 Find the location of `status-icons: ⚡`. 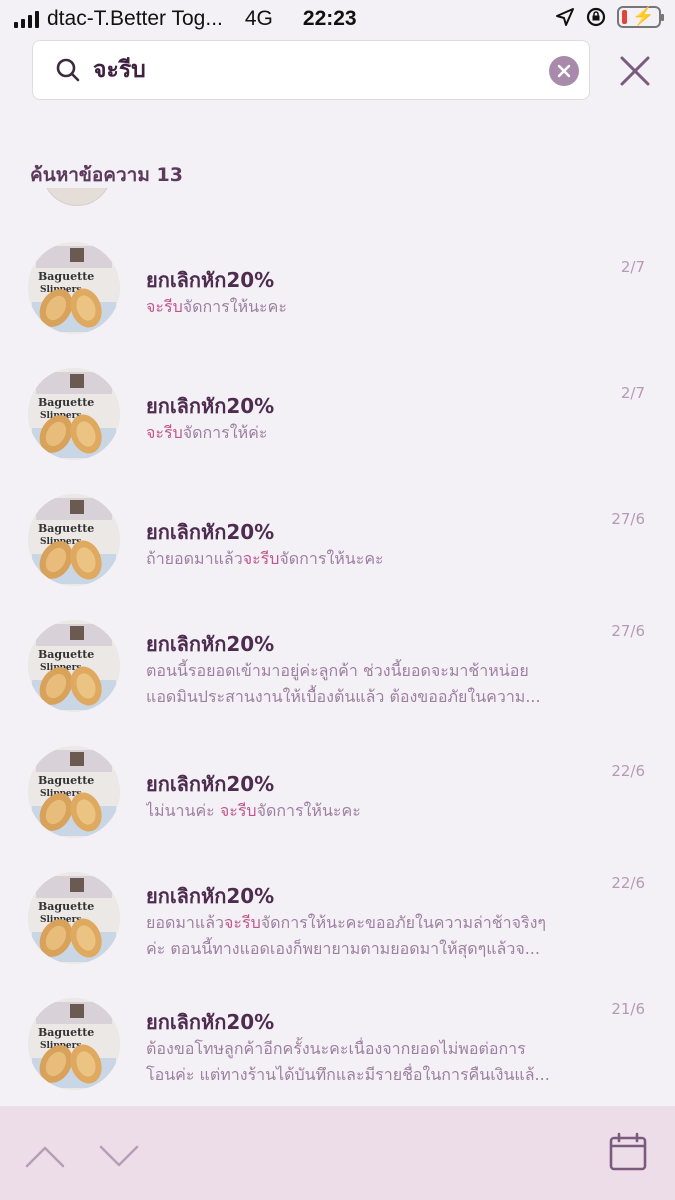

status-icons: ⚡ is located at coordinates (609, 17).